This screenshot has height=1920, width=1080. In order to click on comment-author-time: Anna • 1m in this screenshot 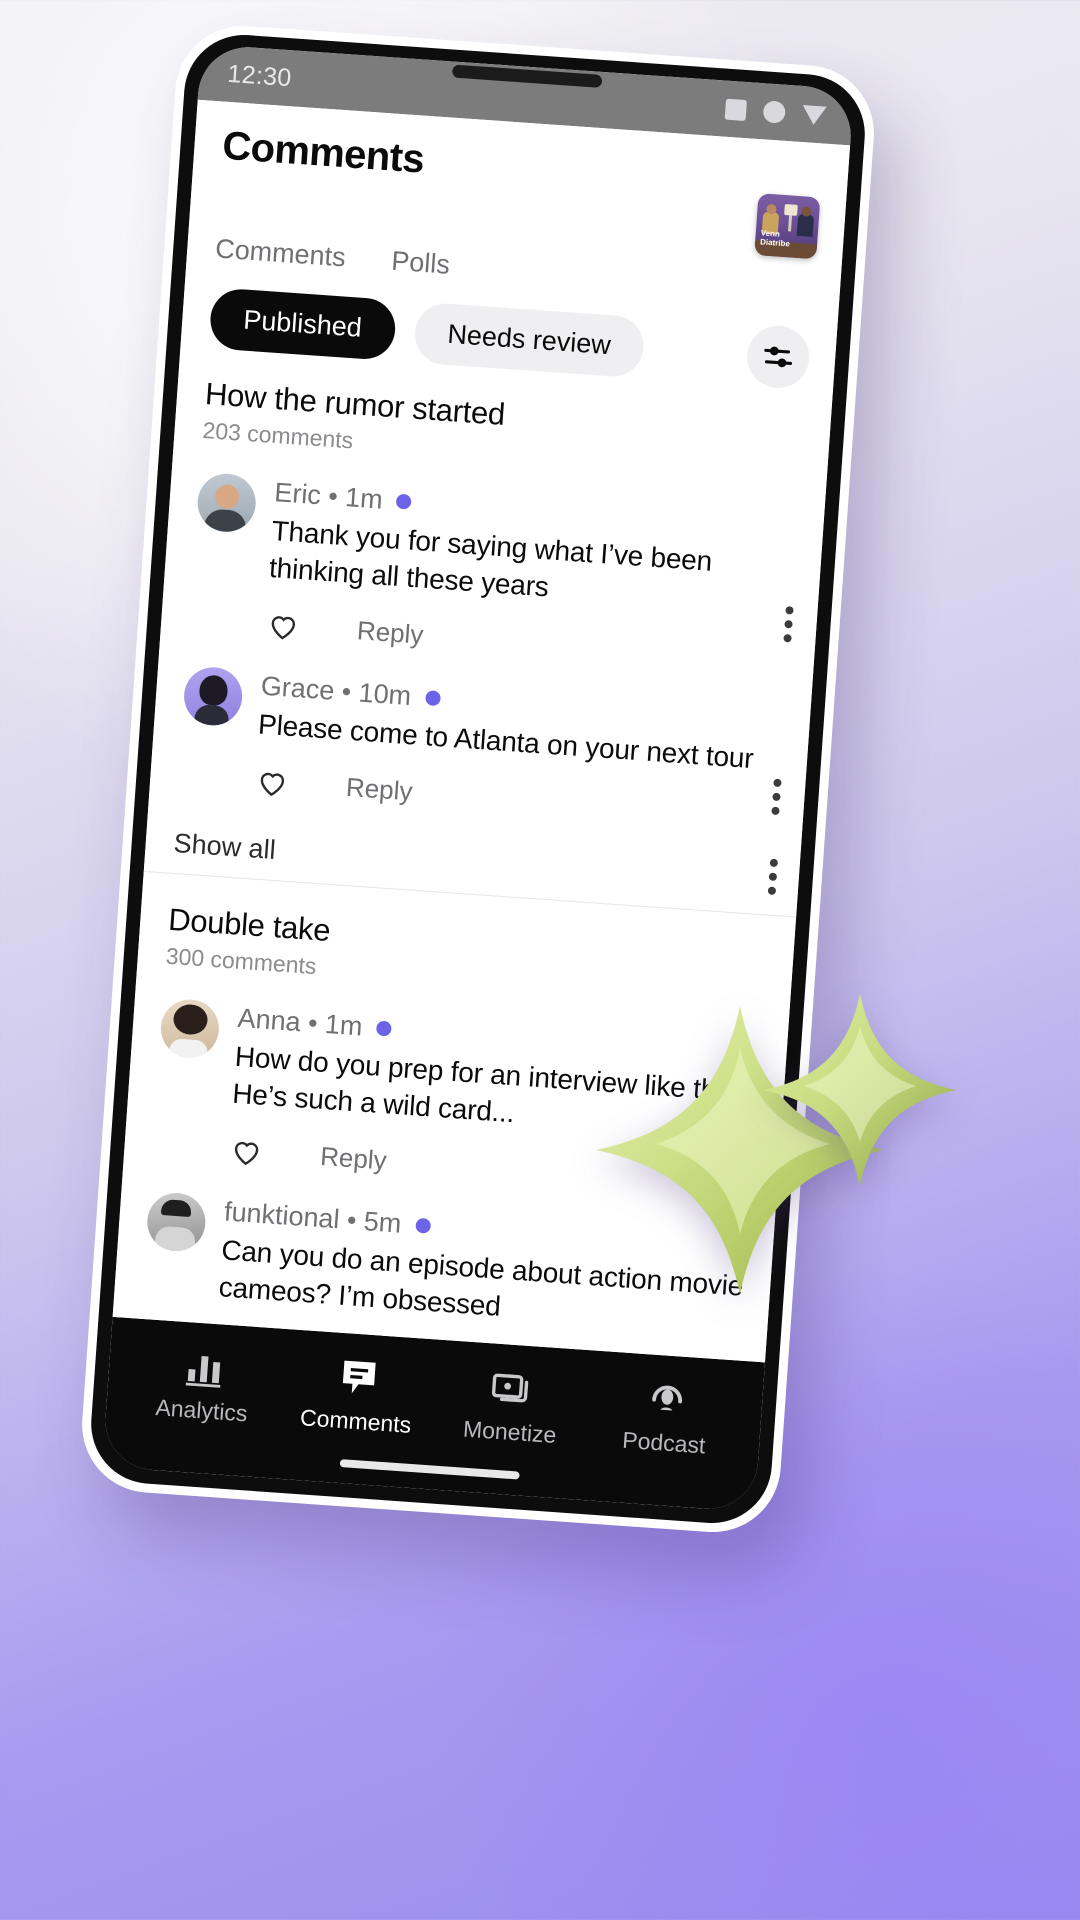, I will do `click(300, 1022)`.